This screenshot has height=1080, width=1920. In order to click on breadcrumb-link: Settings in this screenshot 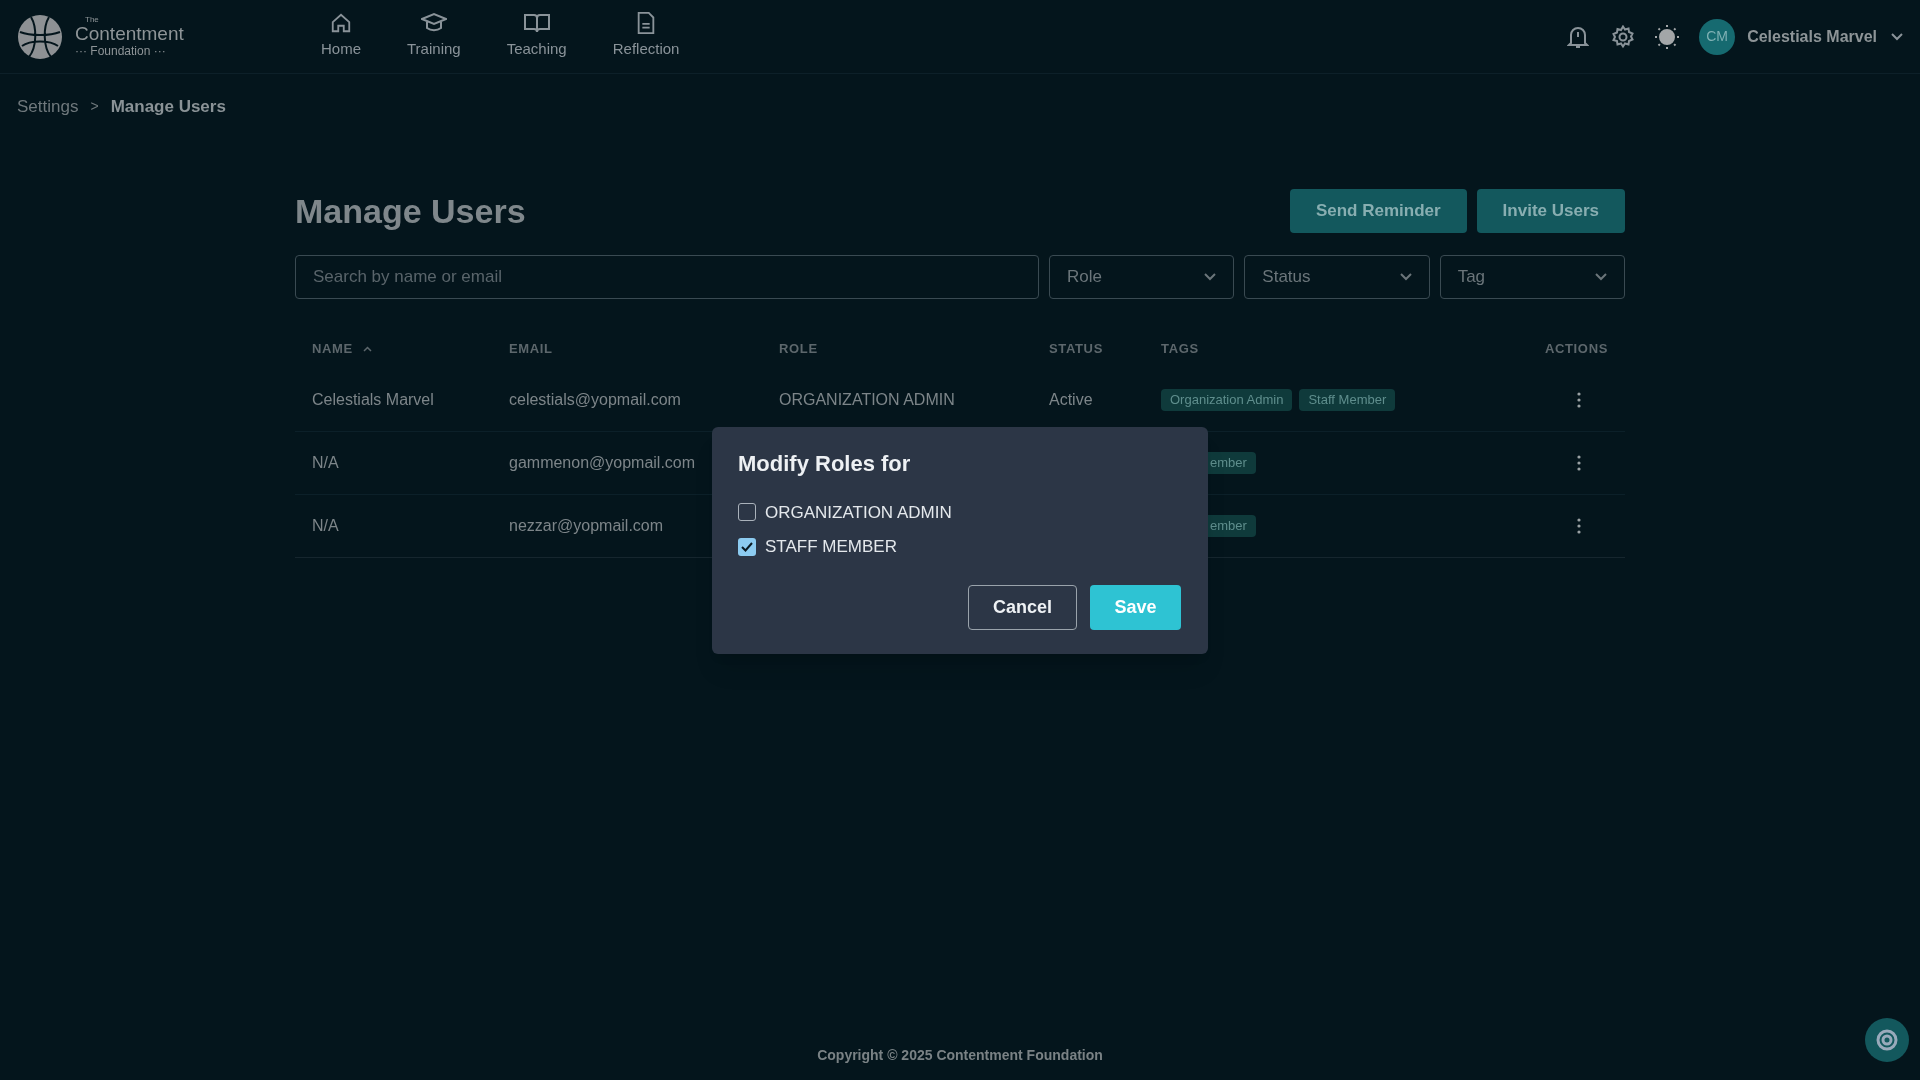, I will do `click(48, 107)`.